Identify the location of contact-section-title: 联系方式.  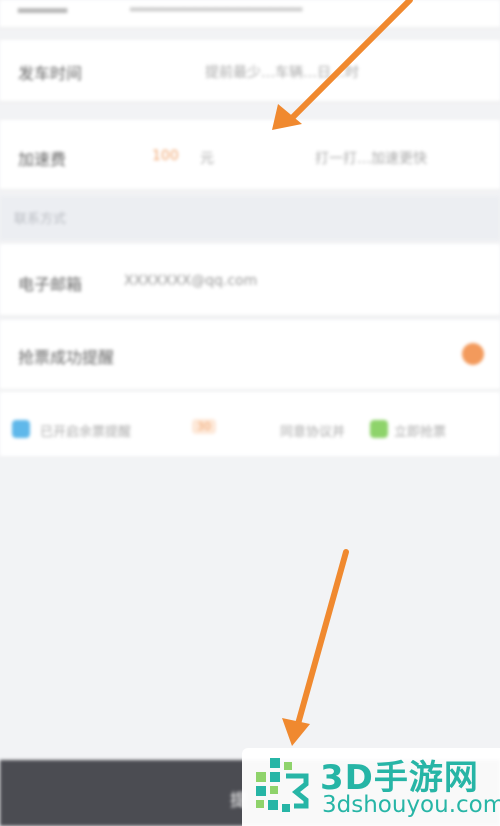
(40, 219).